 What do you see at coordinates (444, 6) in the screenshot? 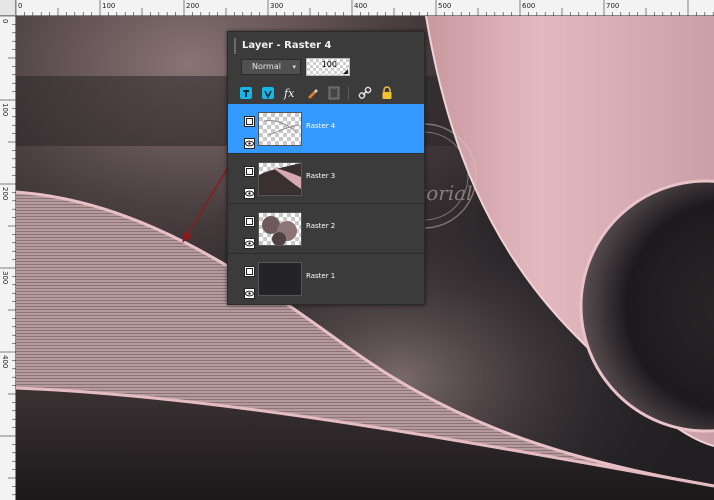
I see `ruler-label: 500` at bounding box center [444, 6].